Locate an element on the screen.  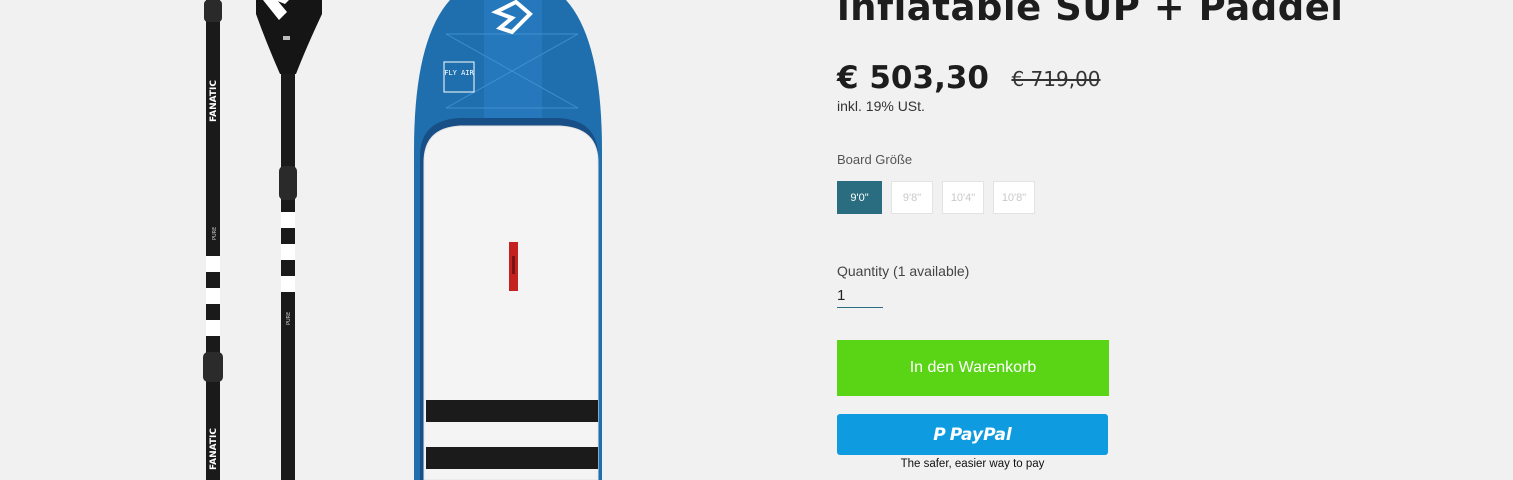
tax-note: inkl. 19% USt. is located at coordinates (881, 106).